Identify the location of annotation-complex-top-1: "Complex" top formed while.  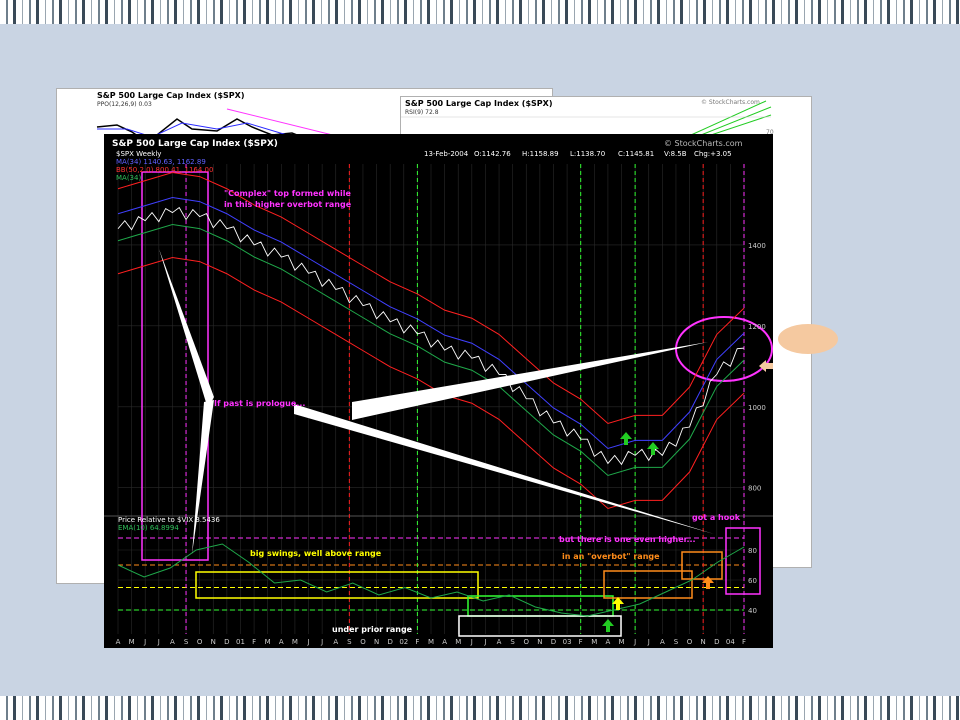
(287, 193).